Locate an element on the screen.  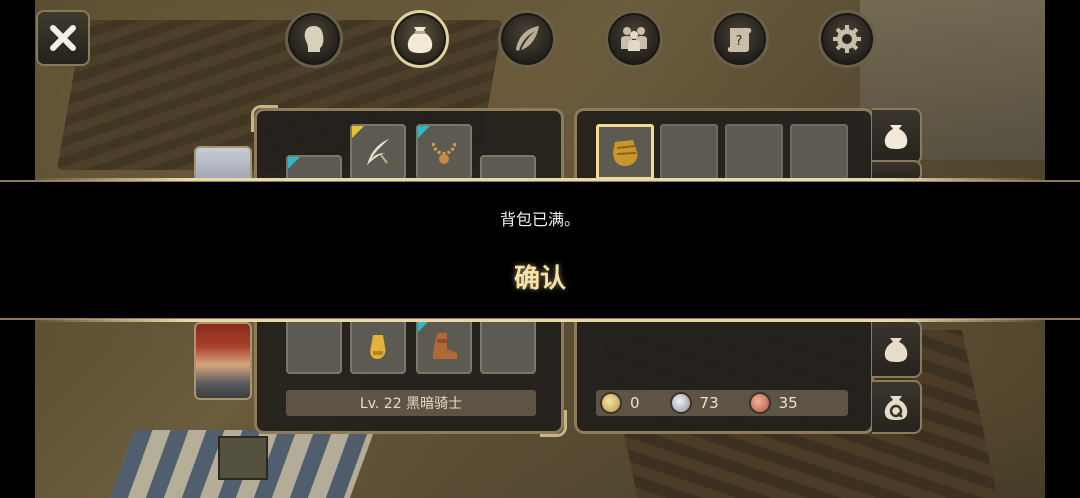
character-level-label: Lv. 22 黑暗骑士 is located at coordinates (411, 403).